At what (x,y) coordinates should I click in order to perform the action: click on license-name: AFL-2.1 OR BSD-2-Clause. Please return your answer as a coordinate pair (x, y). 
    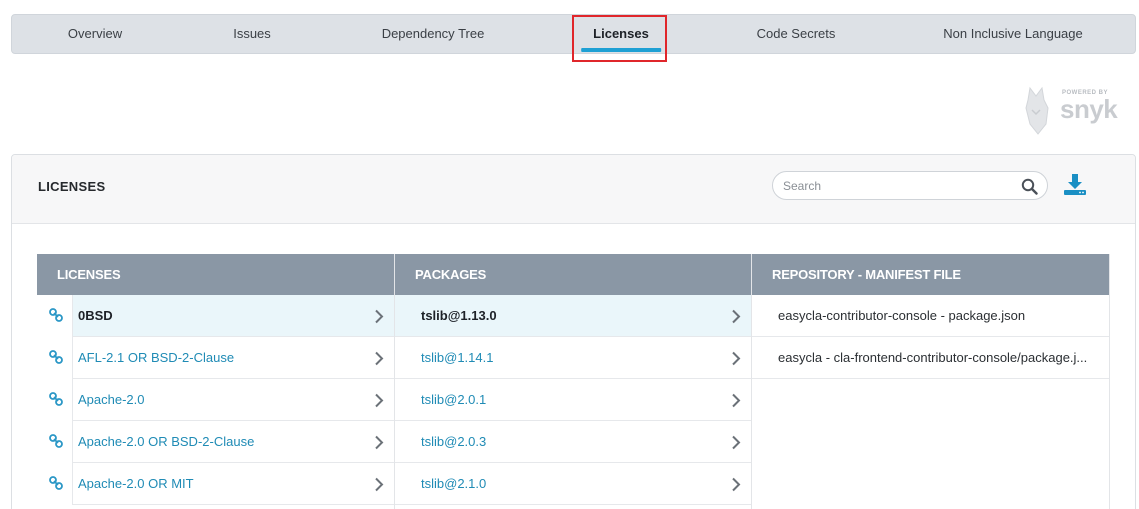
    Looking at the image, I should click on (156, 357).